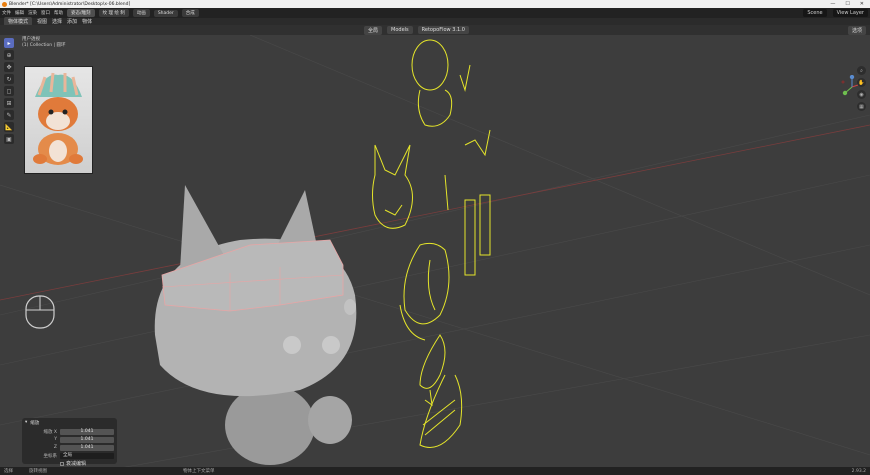 The image size is (870, 475). What do you see at coordinates (6, 13) in the screenshot?
I see `menu-file: 文件` at bounding box center [6, 13].